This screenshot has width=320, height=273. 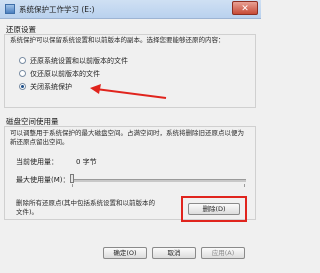 What do you see at coordinates (214, 209) in the screenshot?
I see `red-highlight-box` at bounding box center [214, 209].